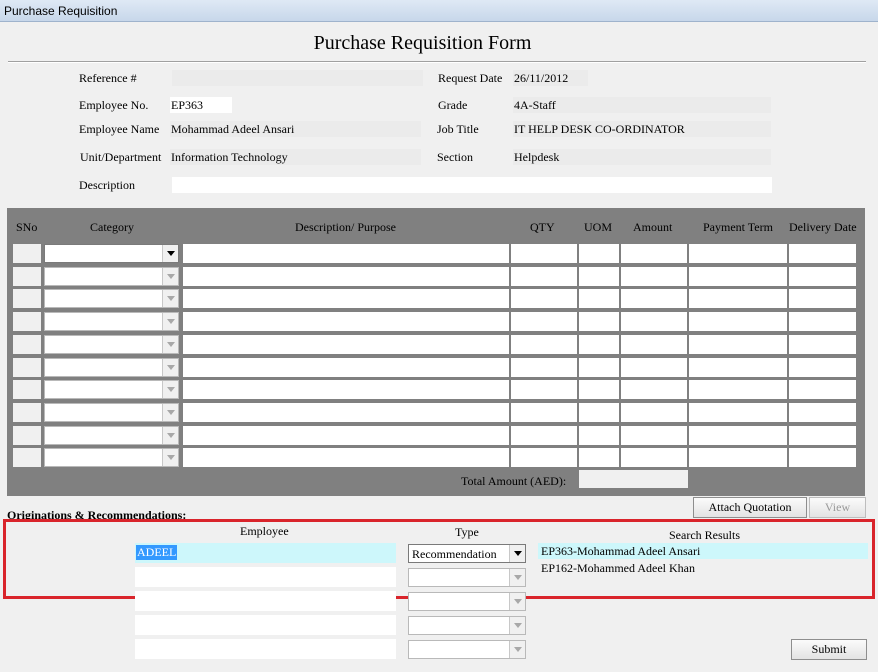 This screenshot has height=672, width=878. Describe the element at coordinates (642, 157) in the screenshot. I see `section-field: Helpdesk` at that location.